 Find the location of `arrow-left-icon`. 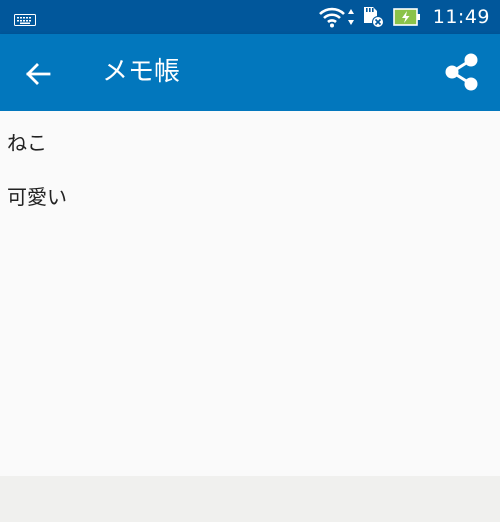

arrow-left-icon is located at coordinates (38, 74).